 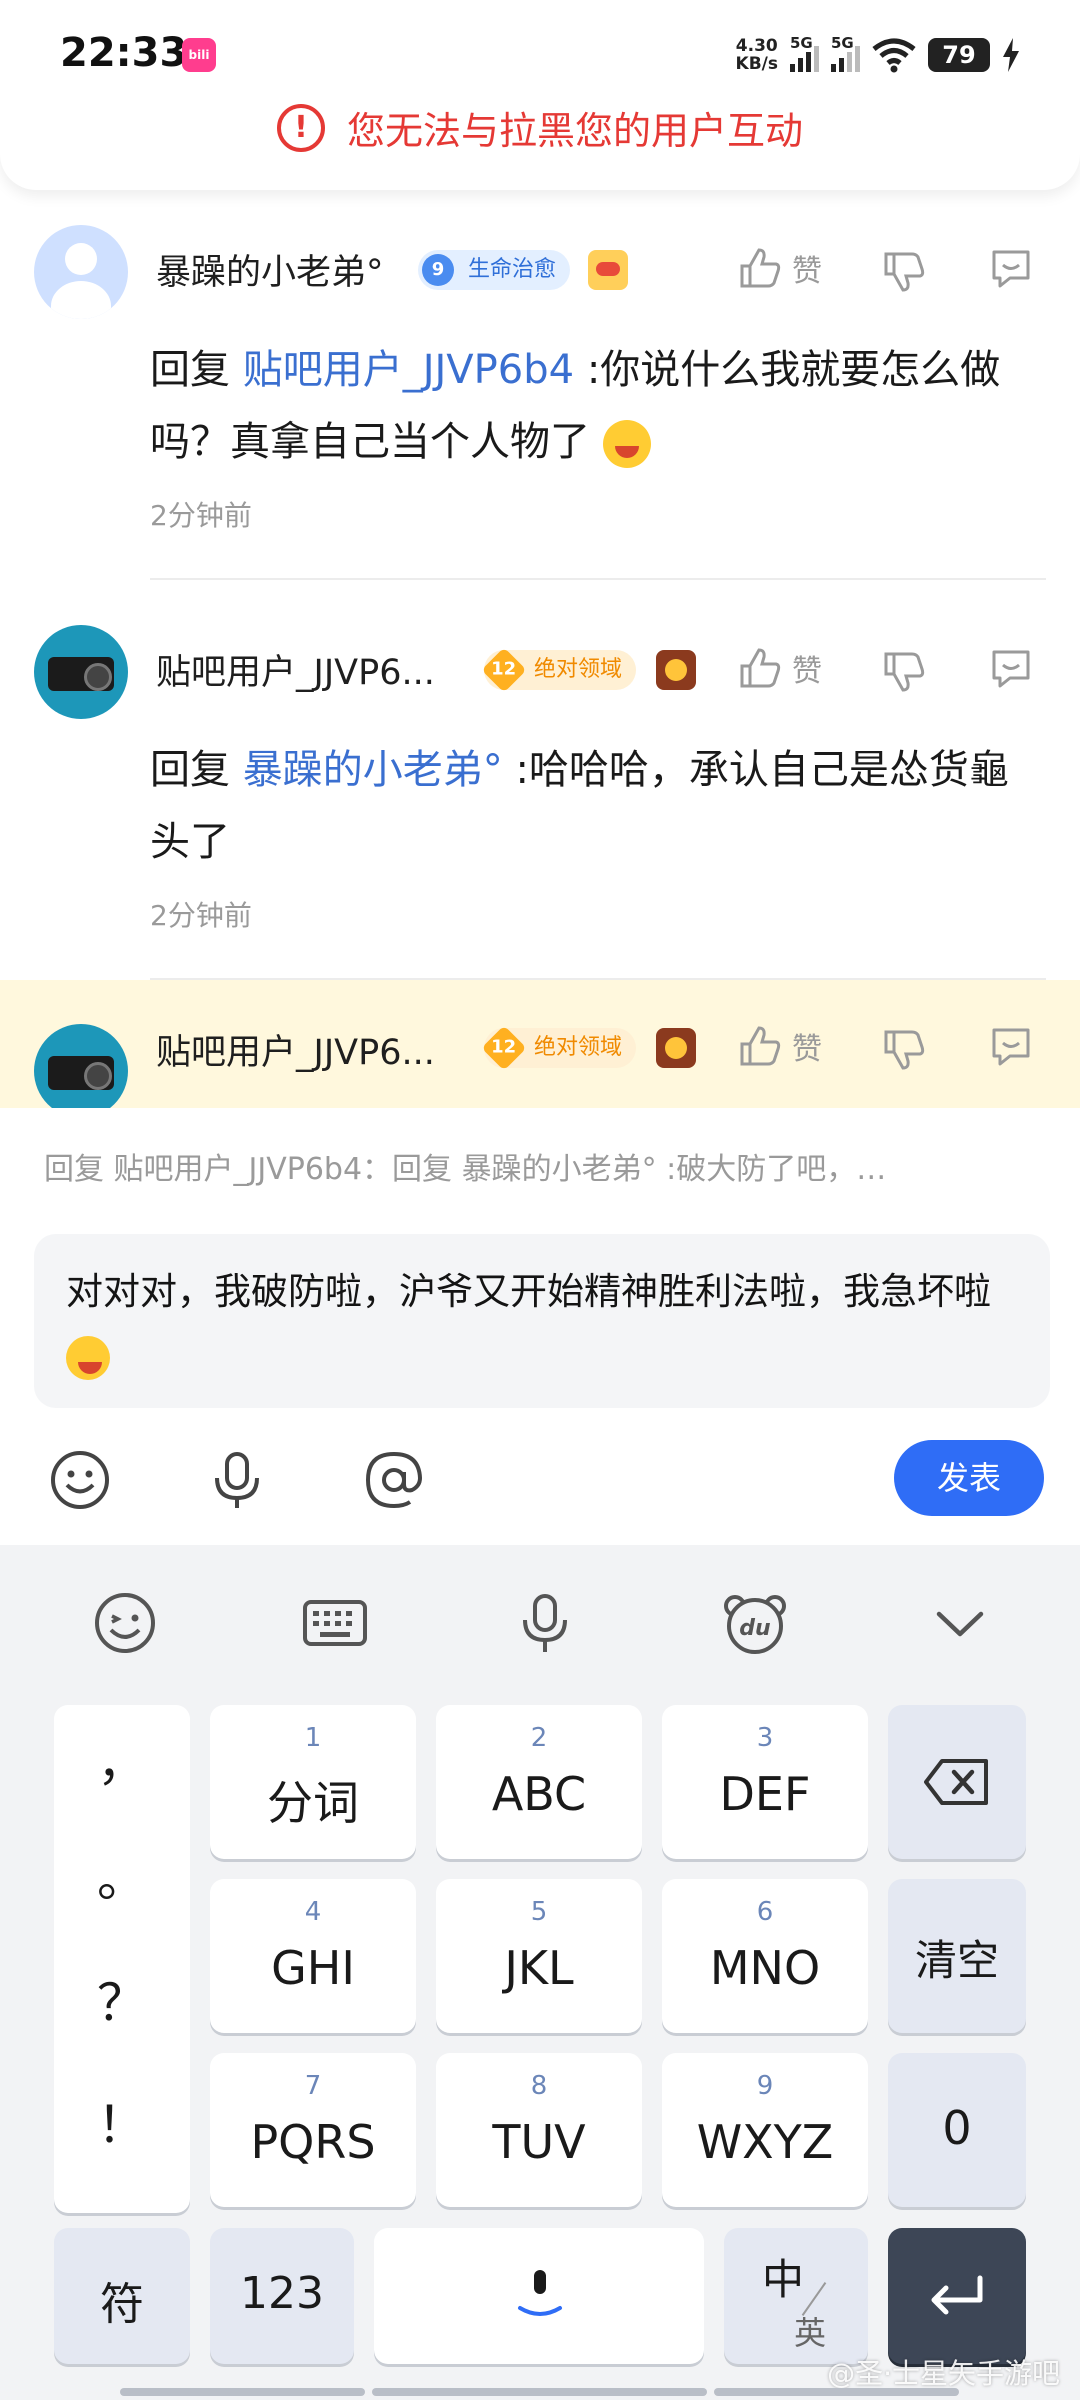 What do you see at coordinates (335, 1623) in the screenshot?
I see `keyboard-switch-icon` at bounding box center [335, 1623].